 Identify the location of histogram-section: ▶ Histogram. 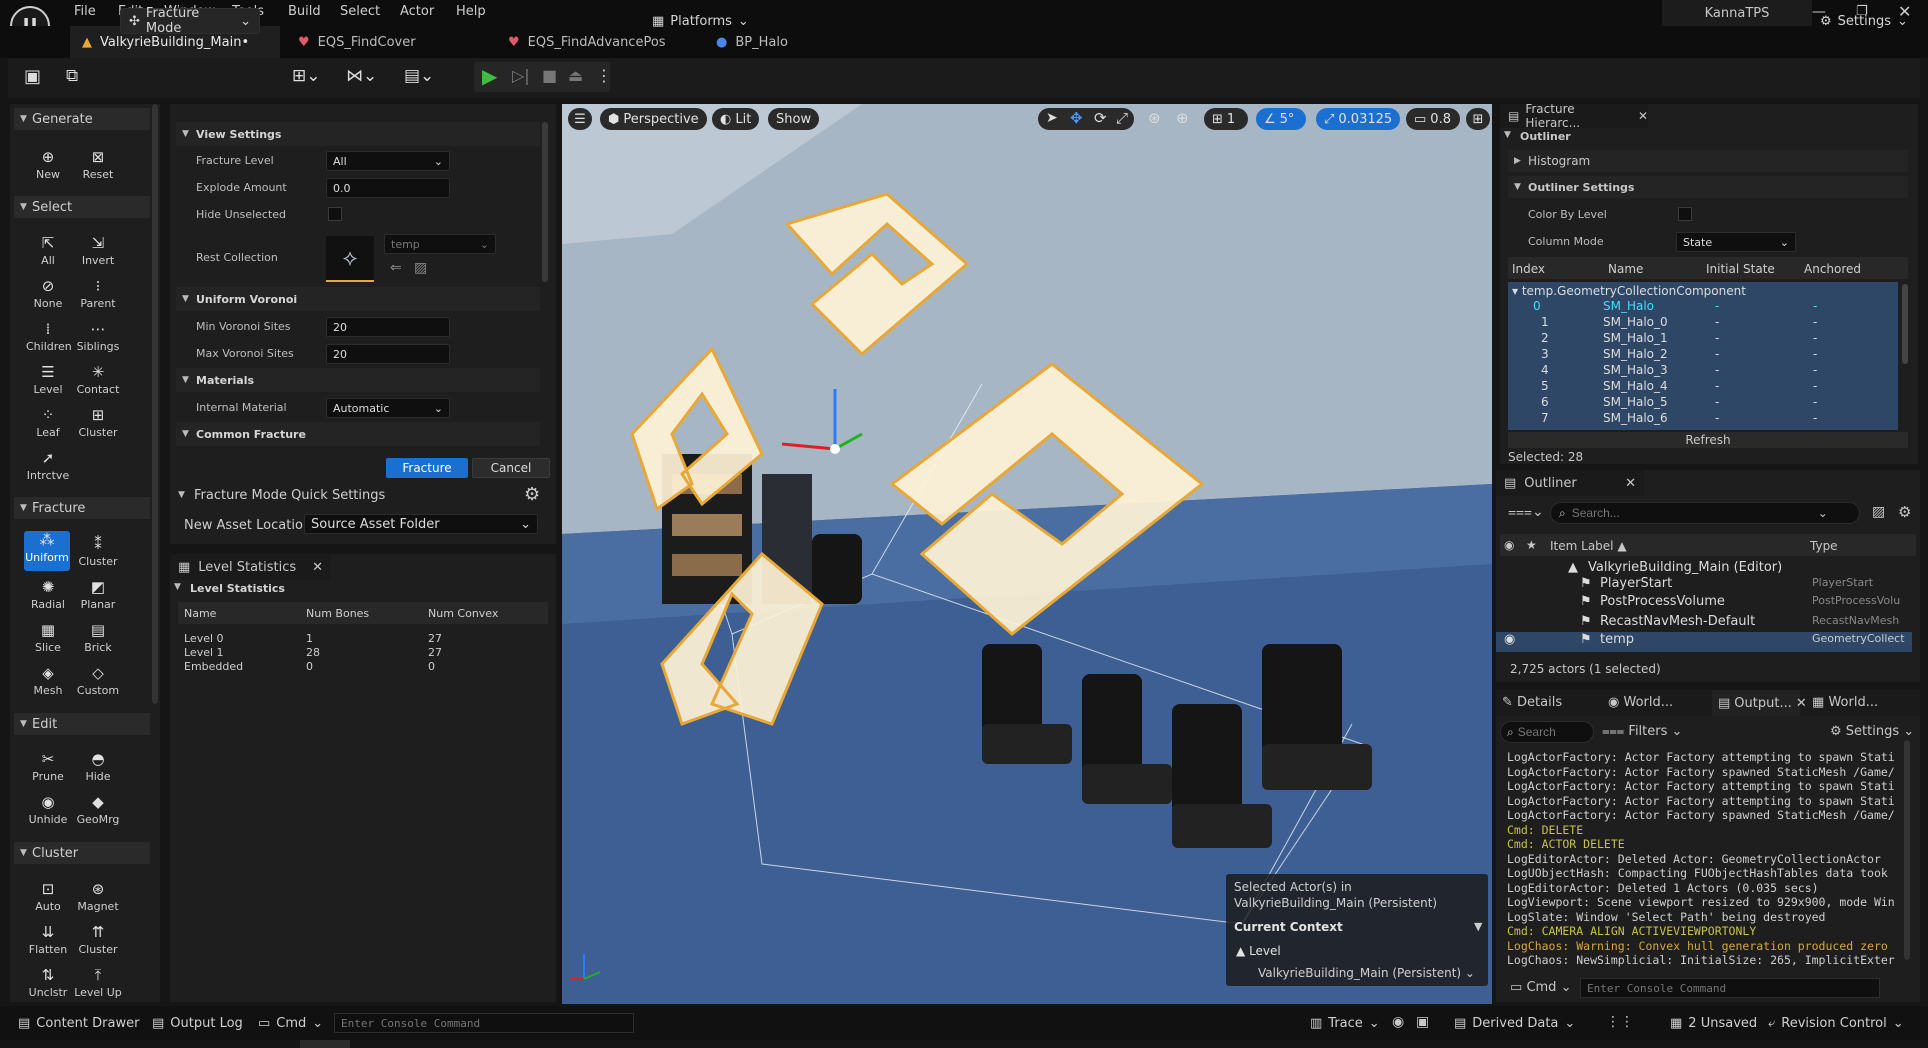
(1708, 161).